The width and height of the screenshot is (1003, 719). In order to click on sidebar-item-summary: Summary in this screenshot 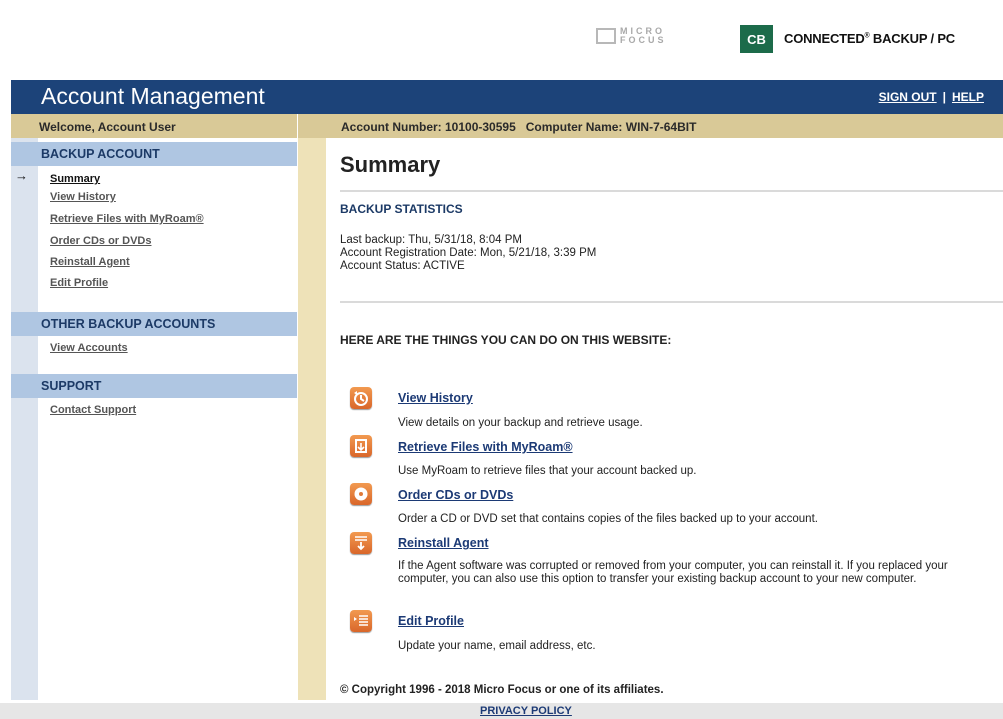, I will do `click(75, 179)`.